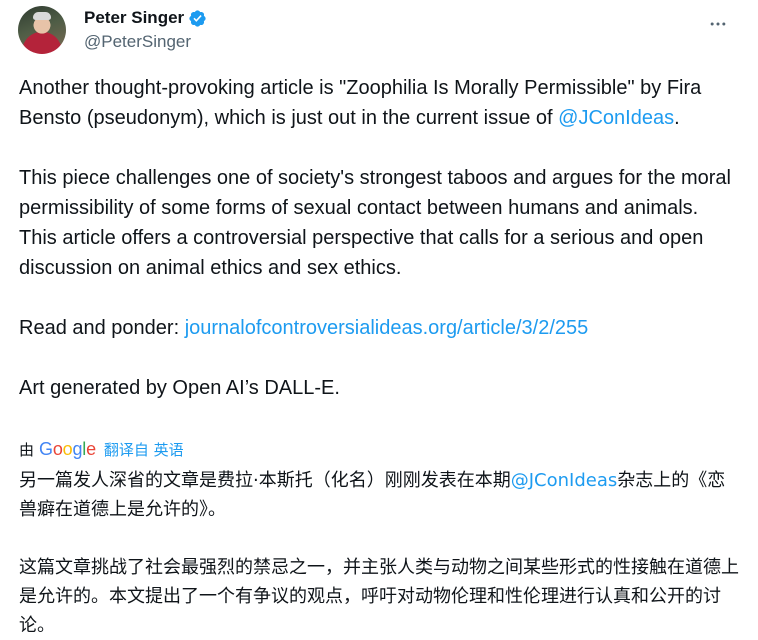 The image size is (758, 640). Describe the element at coordinates (265, 480) in the screenshot. I see `translated-paragraph-1-text: 另一篇发人深省的文章是费拉·本斯托（化名）刚刚发表在本期` at that location.